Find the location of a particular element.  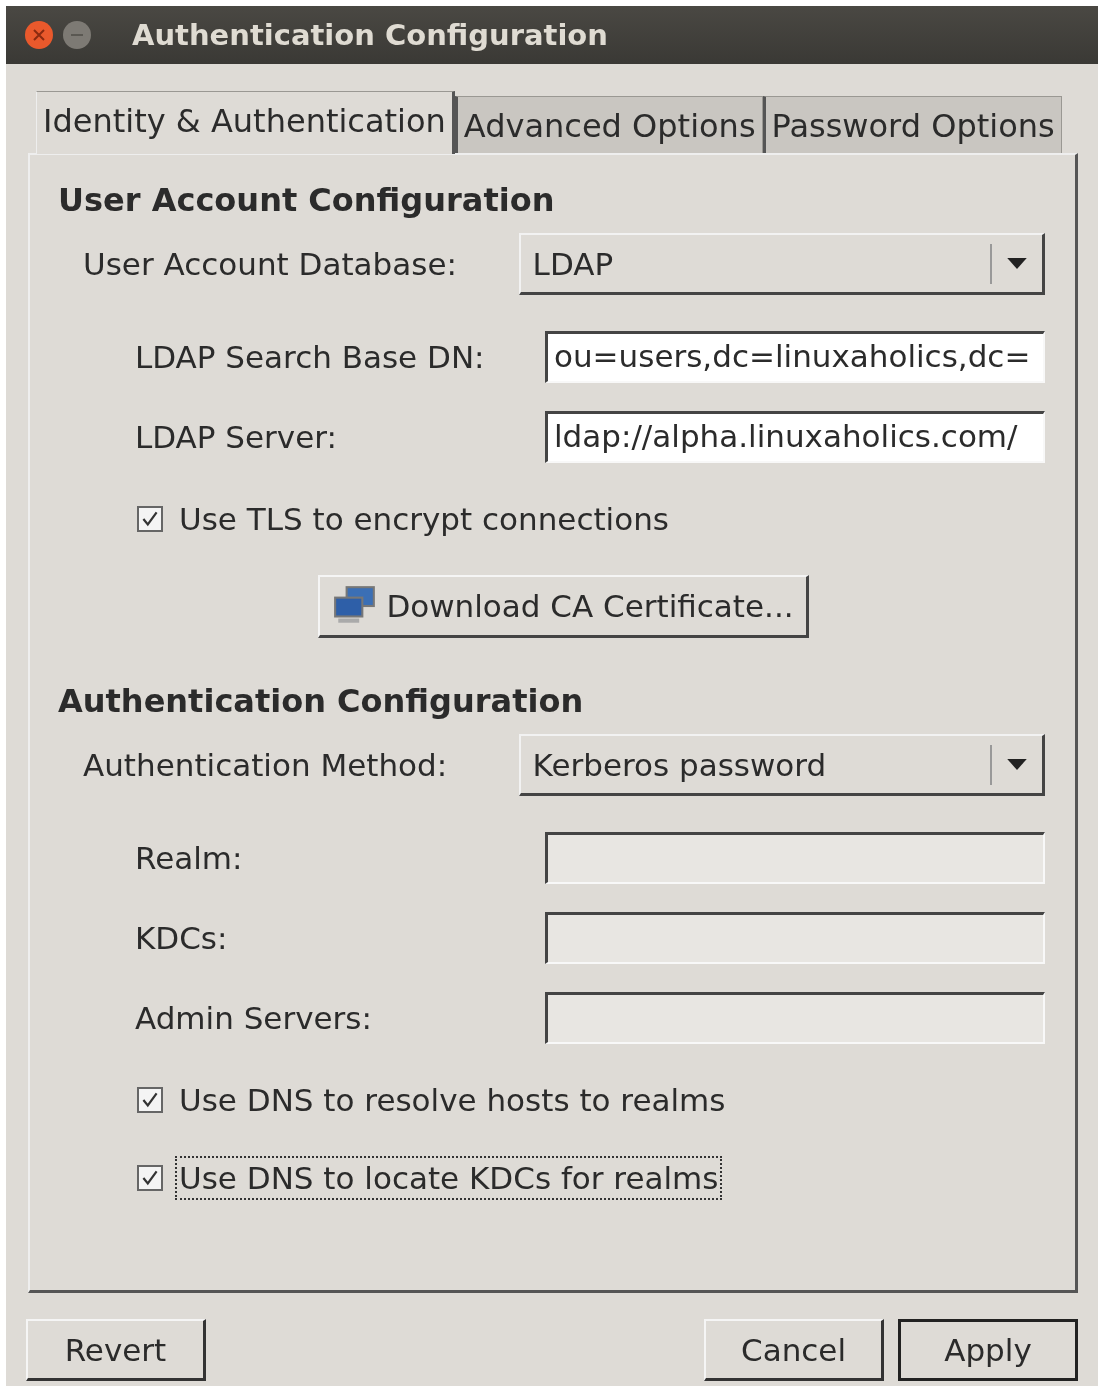

field-label: User Account Database: is located at coordinates (270, 264).